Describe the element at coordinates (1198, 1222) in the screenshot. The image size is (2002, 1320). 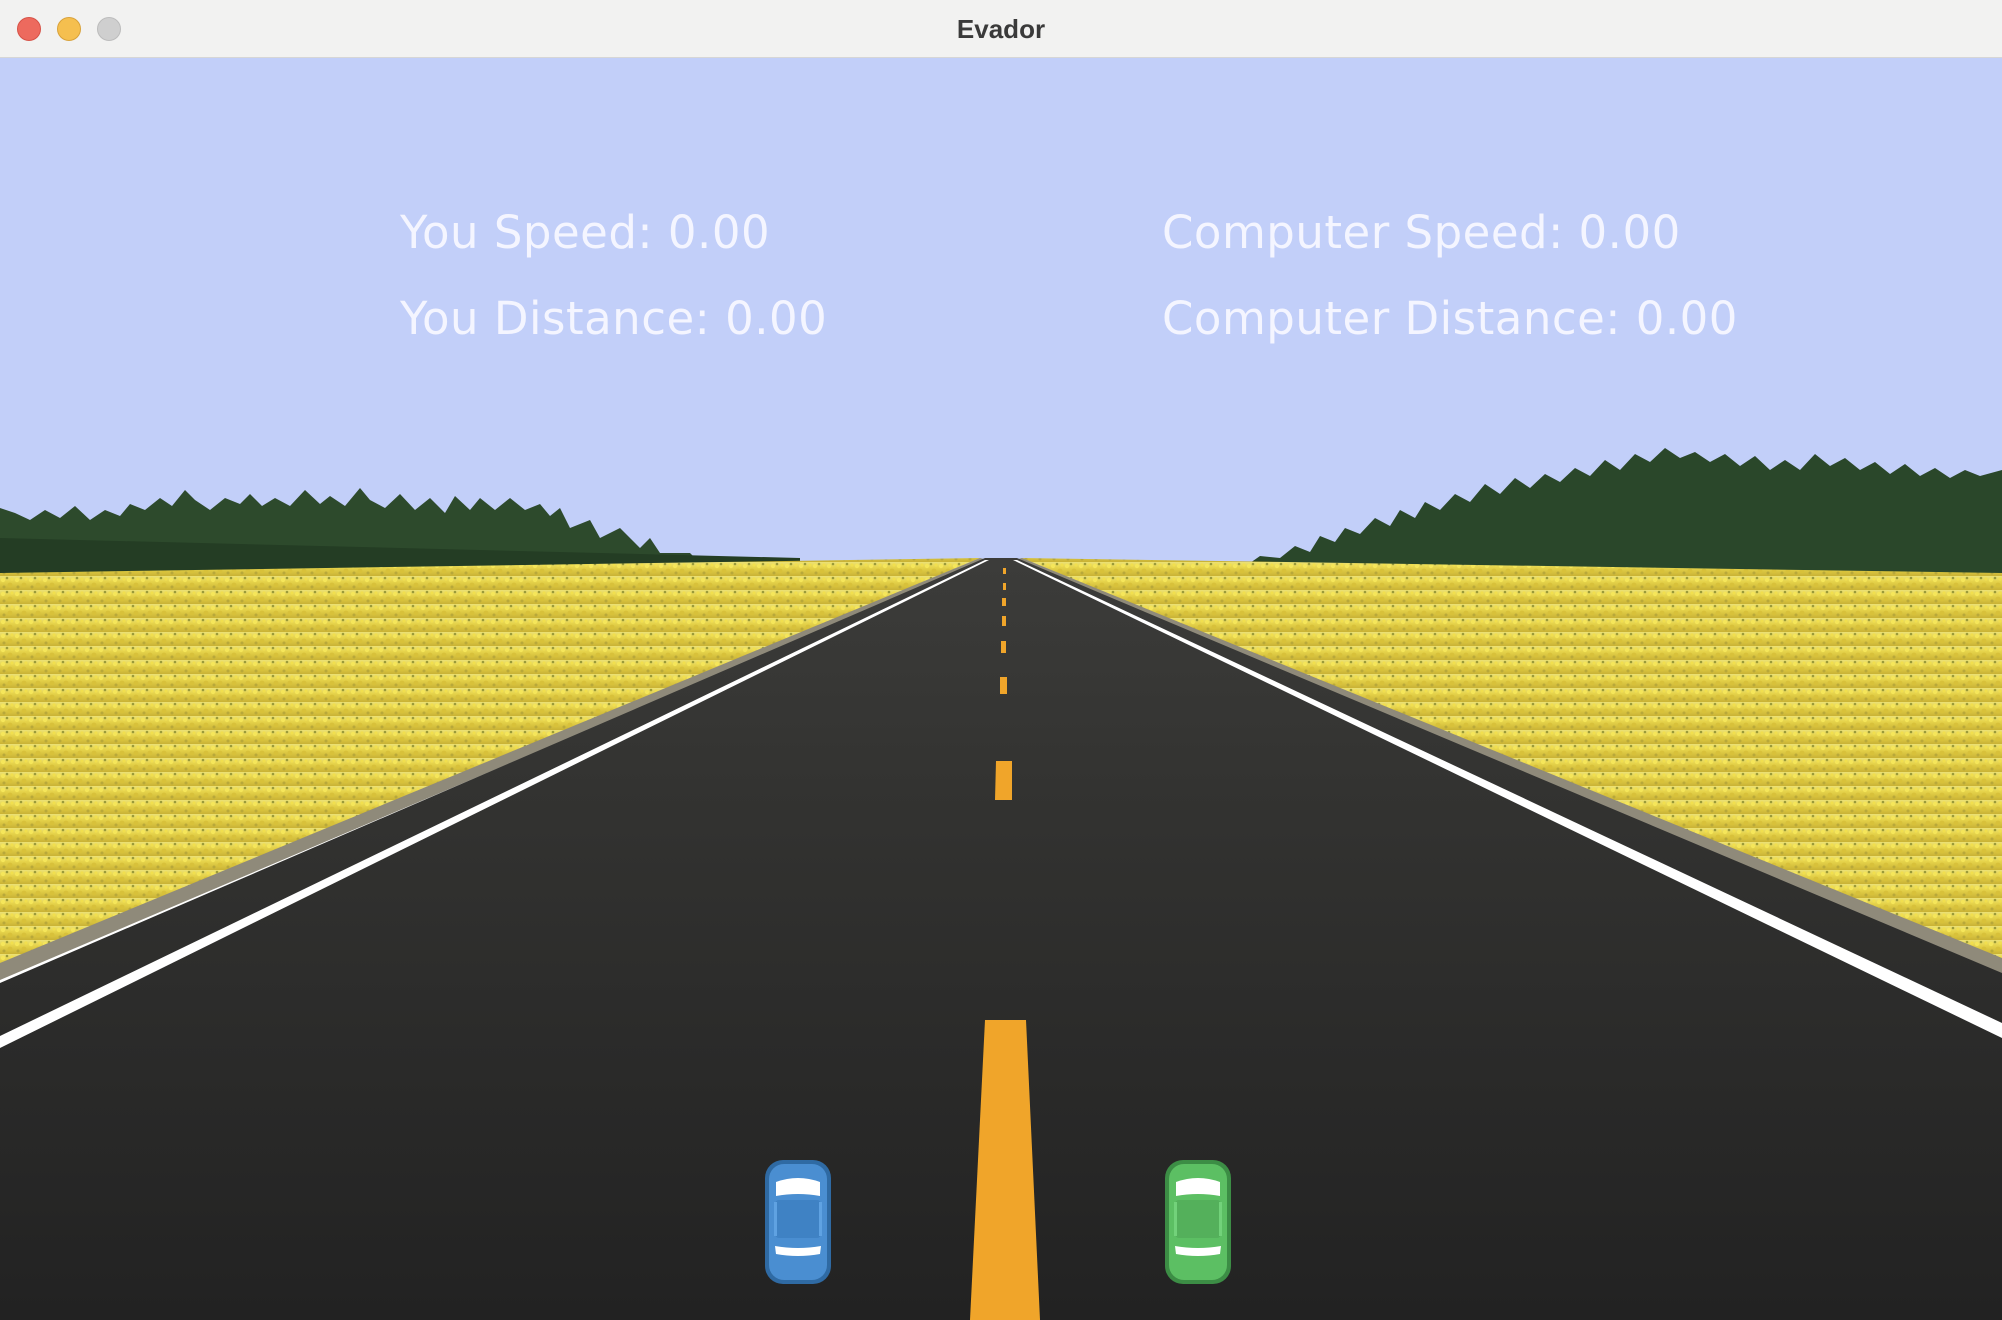
I see `computer-car` at that location.